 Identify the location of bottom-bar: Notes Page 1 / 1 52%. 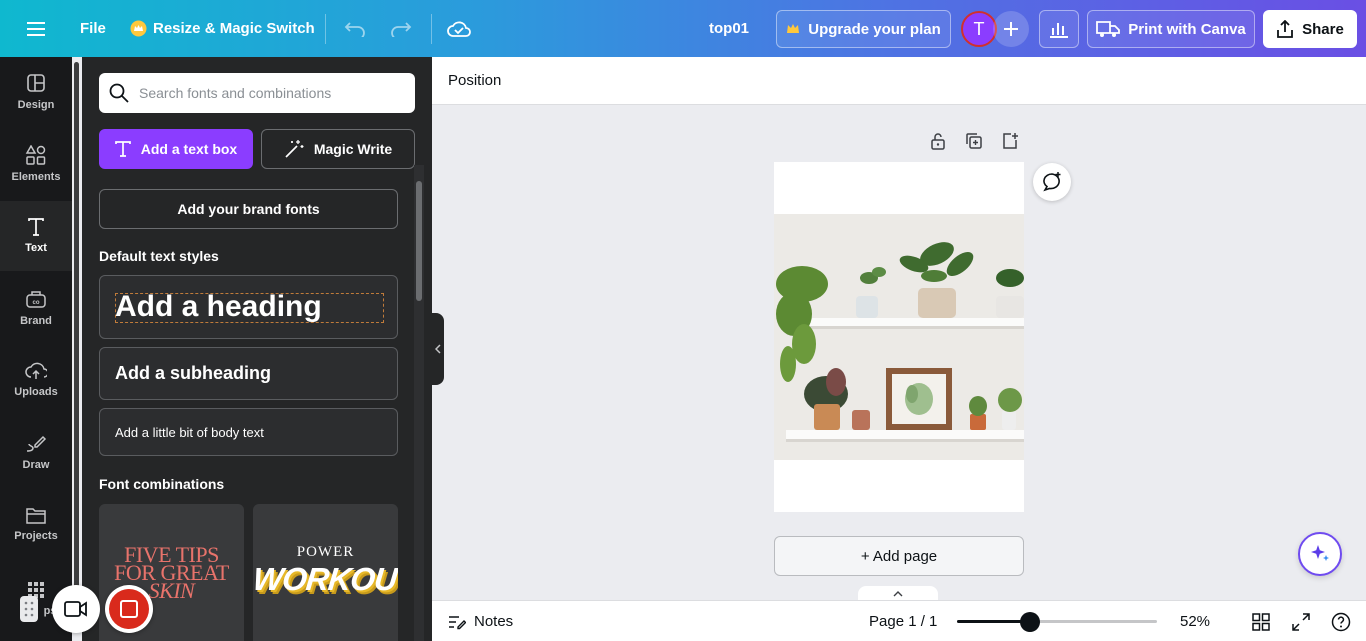
(899, 620).